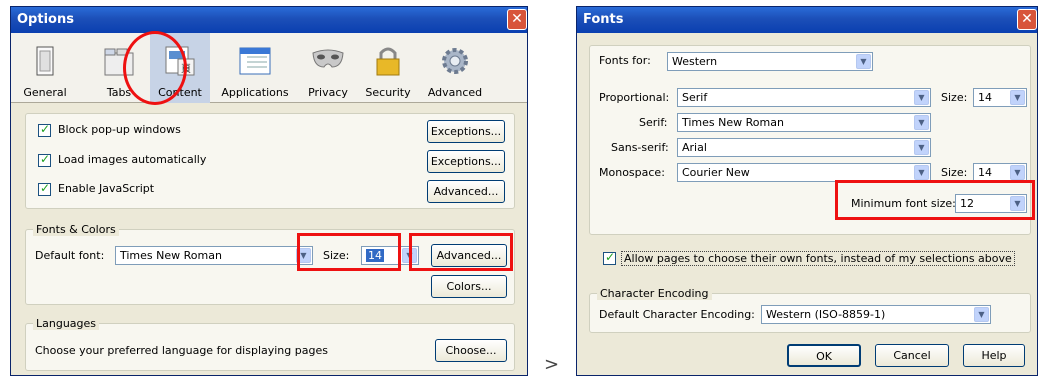 The image size is (1042, 379). I want to click on serif-label: Serif:, so click(653, 122).